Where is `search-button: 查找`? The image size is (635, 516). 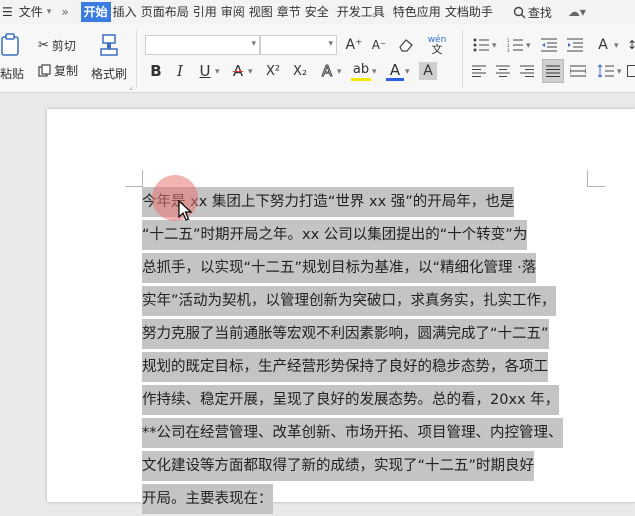
search-button: 查找 is located at coordinates (532, 12).